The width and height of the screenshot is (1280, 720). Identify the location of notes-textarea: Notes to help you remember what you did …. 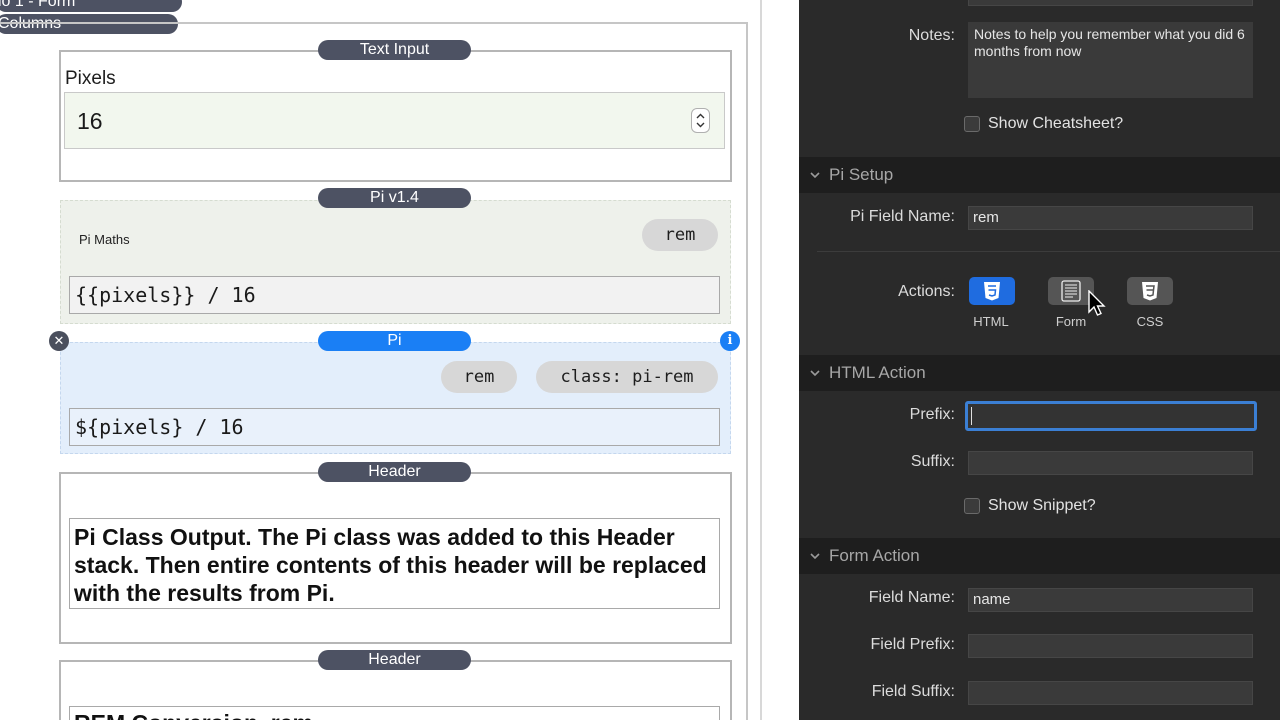
(1110, 60).